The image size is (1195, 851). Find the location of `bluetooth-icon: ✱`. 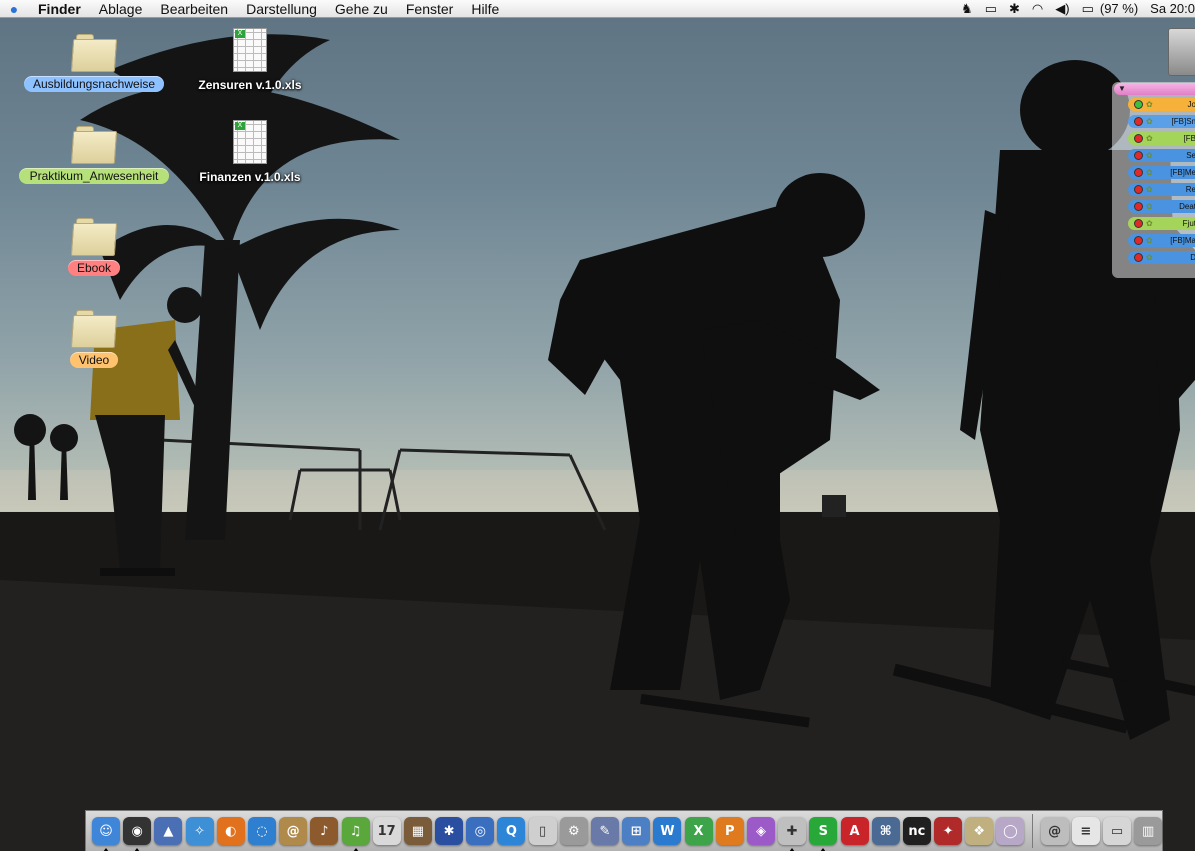

bluetooth-icon: ✱ is located at coordinates (1014, 9).